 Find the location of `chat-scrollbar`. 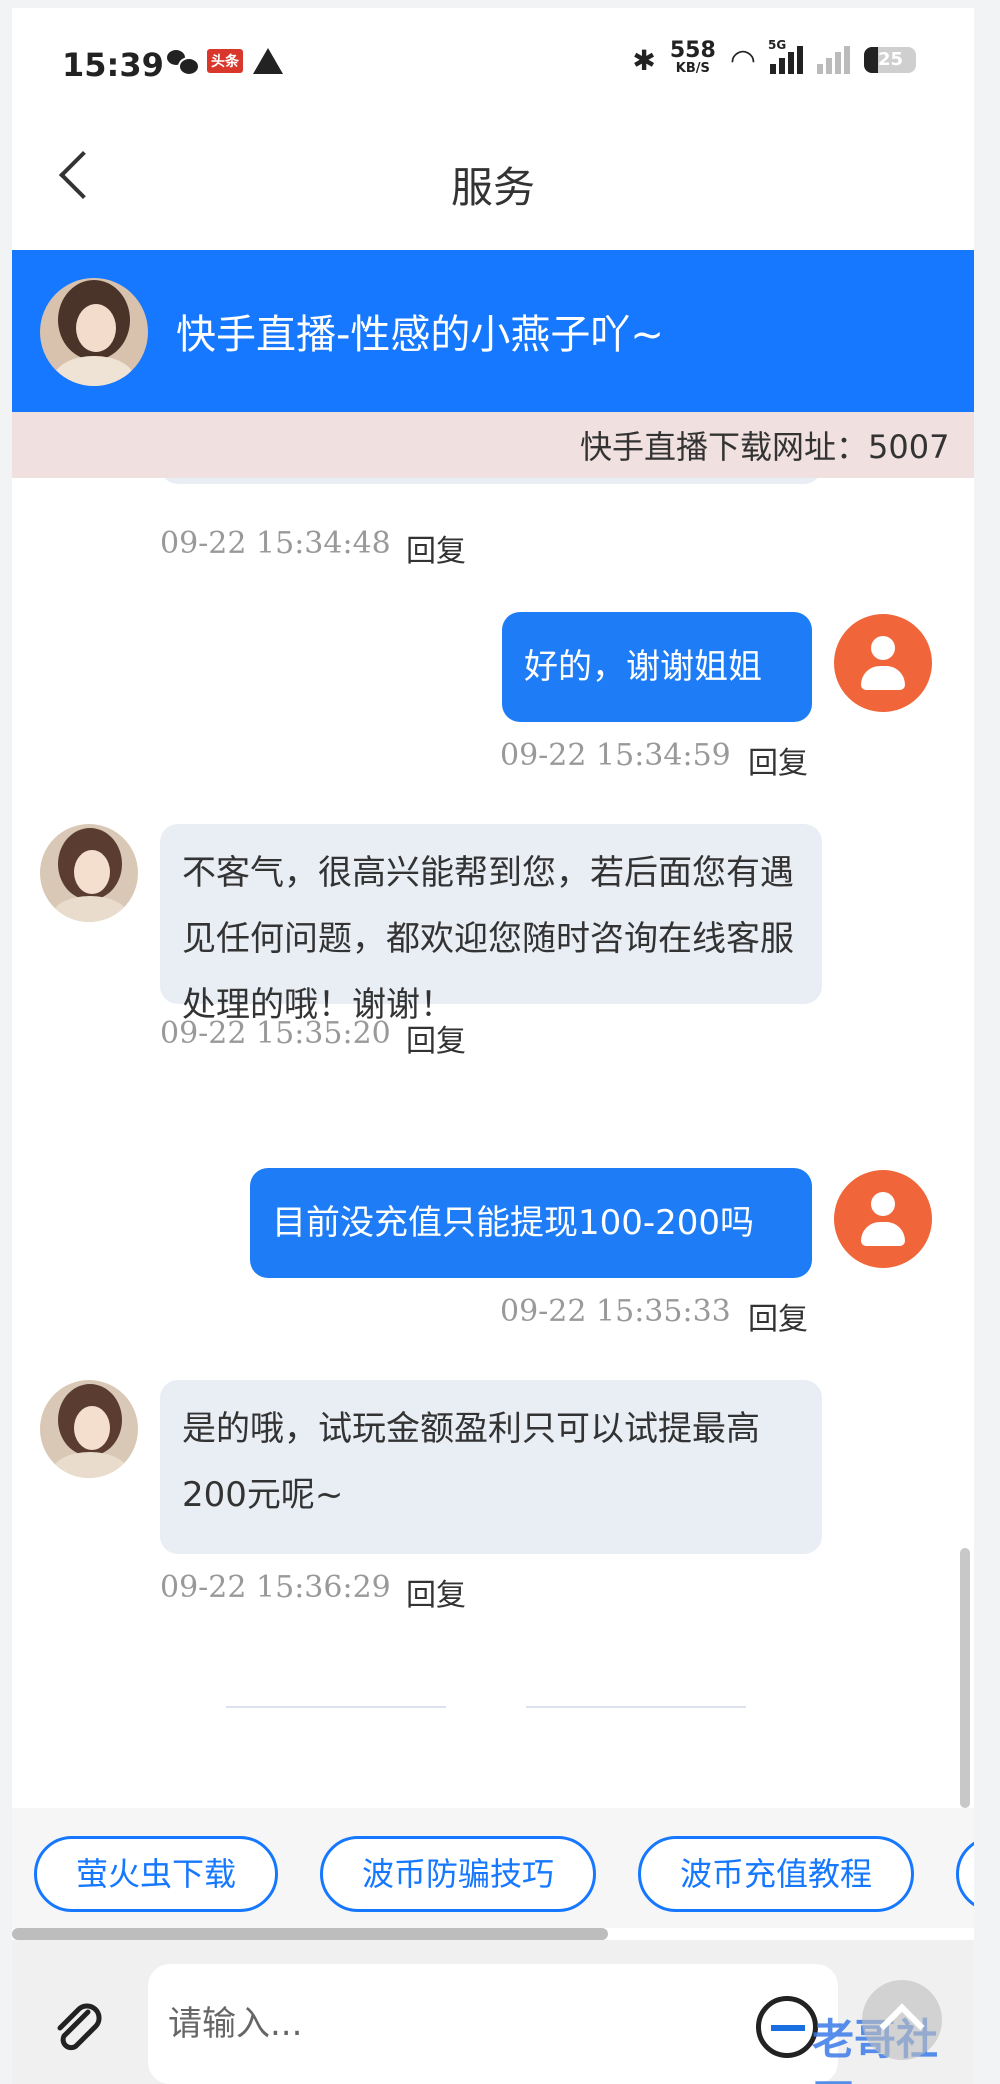

chat-scrollbar is located at coordinates (965, 1678).